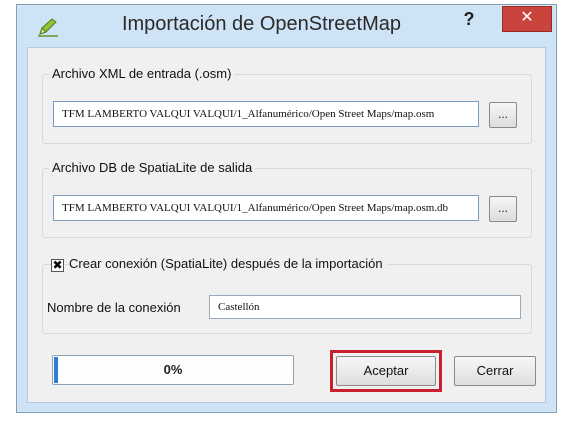 This screenshot has height=421, width=561. What do you see at coordinates (152, 167) in the screenshot?
I see `output-file-legend: Archivo DB de SpatiaLite de salida` at bounding box center [152, 167].